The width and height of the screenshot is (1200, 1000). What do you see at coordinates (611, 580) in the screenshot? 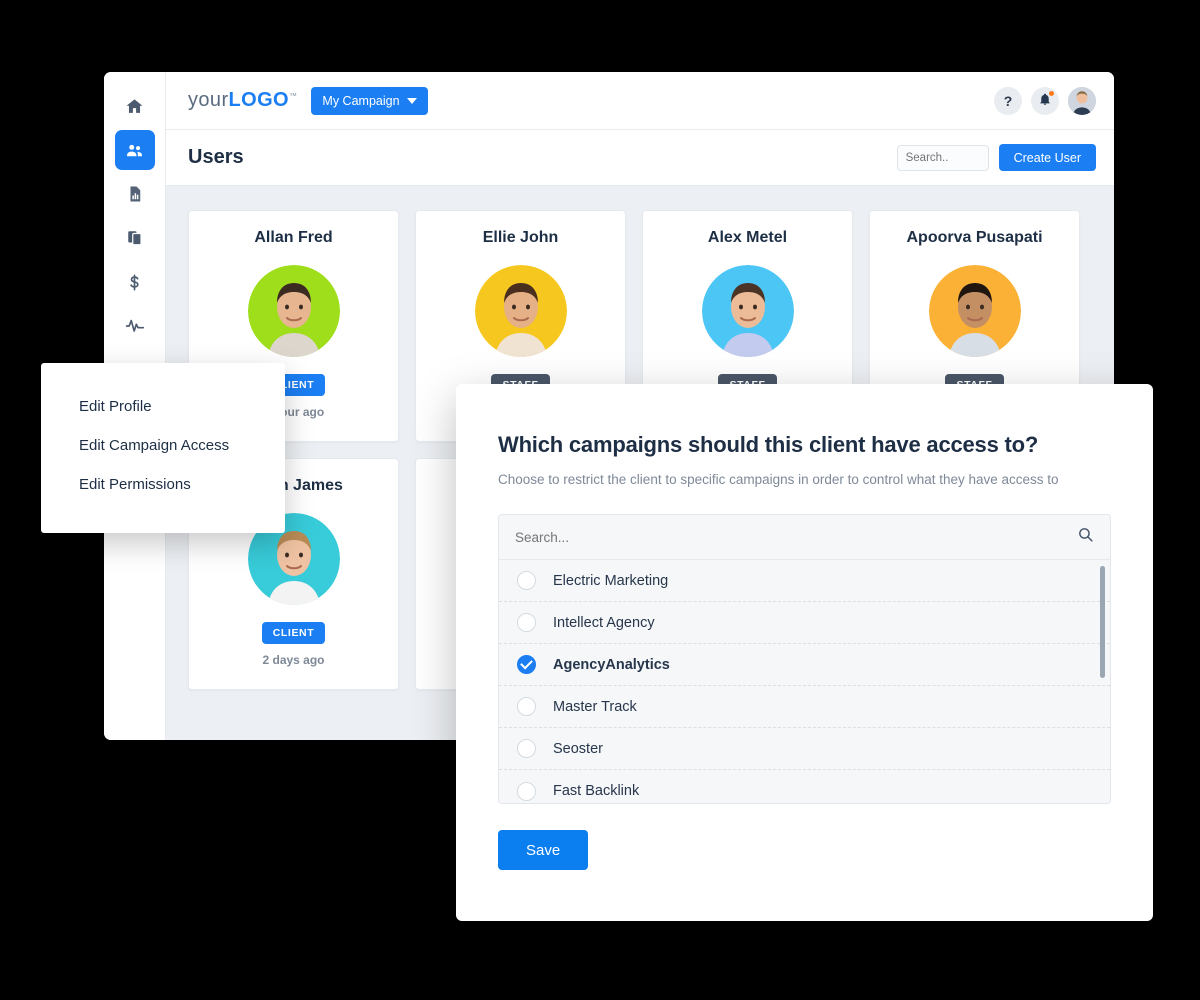
I see `campaign-list-item-label: Electric Marketing` at bounding box center [611, 580].